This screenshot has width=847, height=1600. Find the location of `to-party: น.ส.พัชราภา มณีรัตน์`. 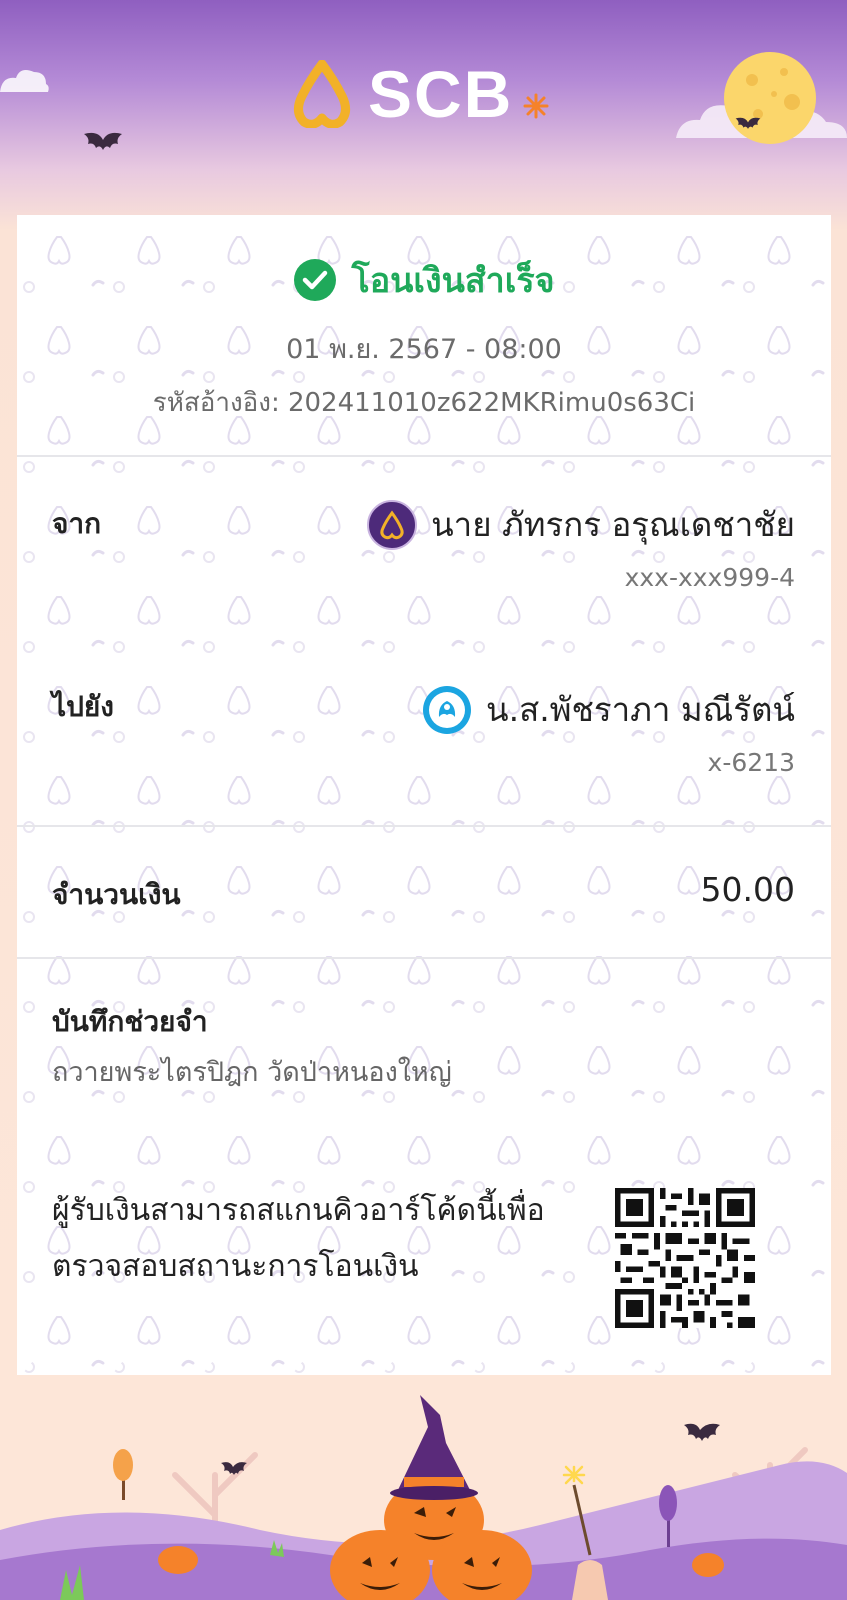

to-party: น.ส.พัชราภา มณีรัตน์ is located at coordinates (608, 709).